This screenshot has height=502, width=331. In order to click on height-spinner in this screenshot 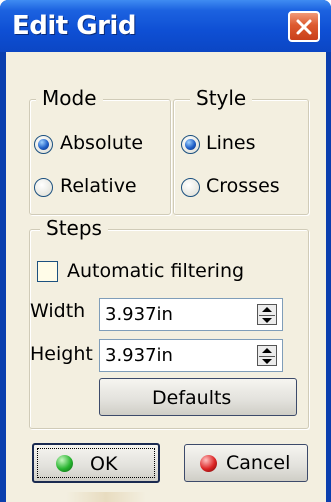, I will do `click(267, 355)`.